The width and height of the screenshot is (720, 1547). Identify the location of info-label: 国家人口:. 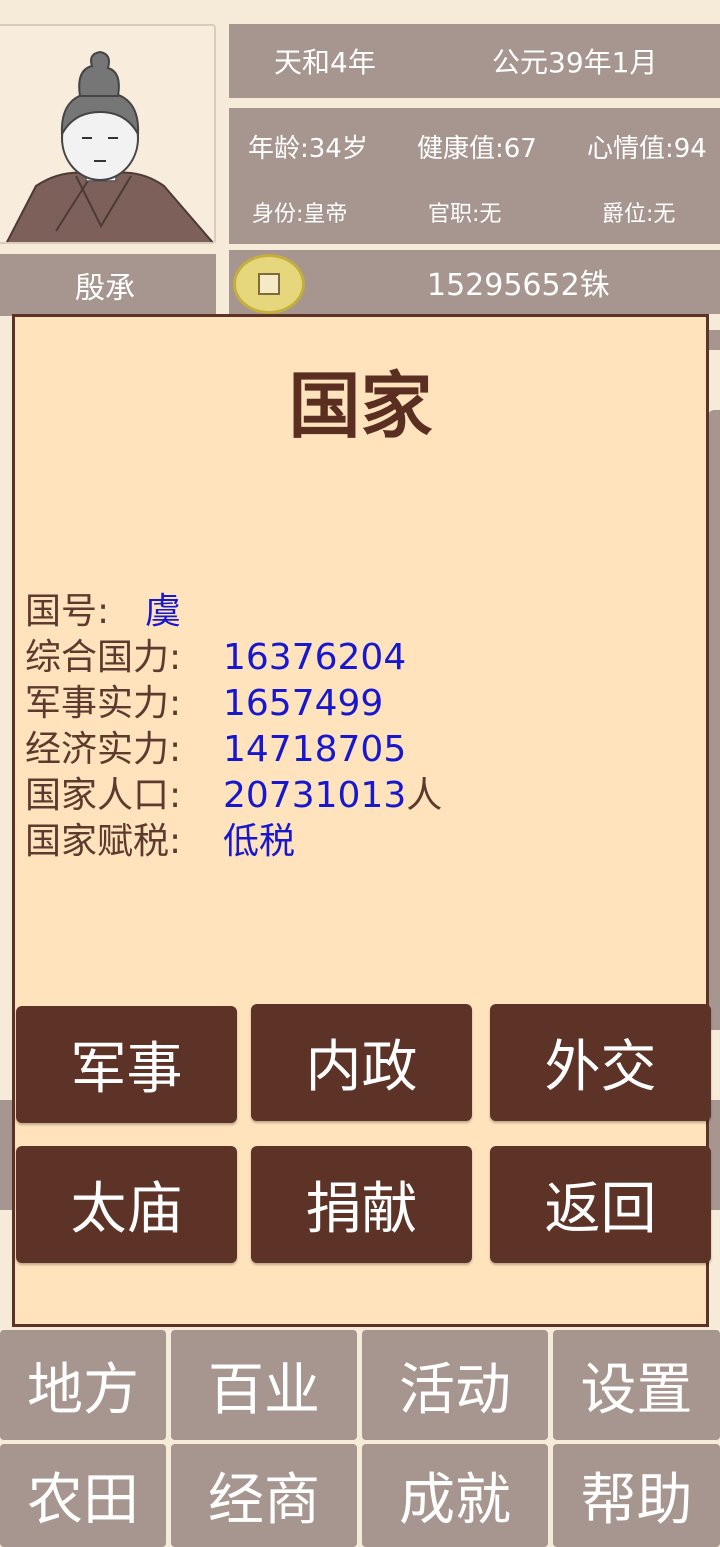
(103, 795).